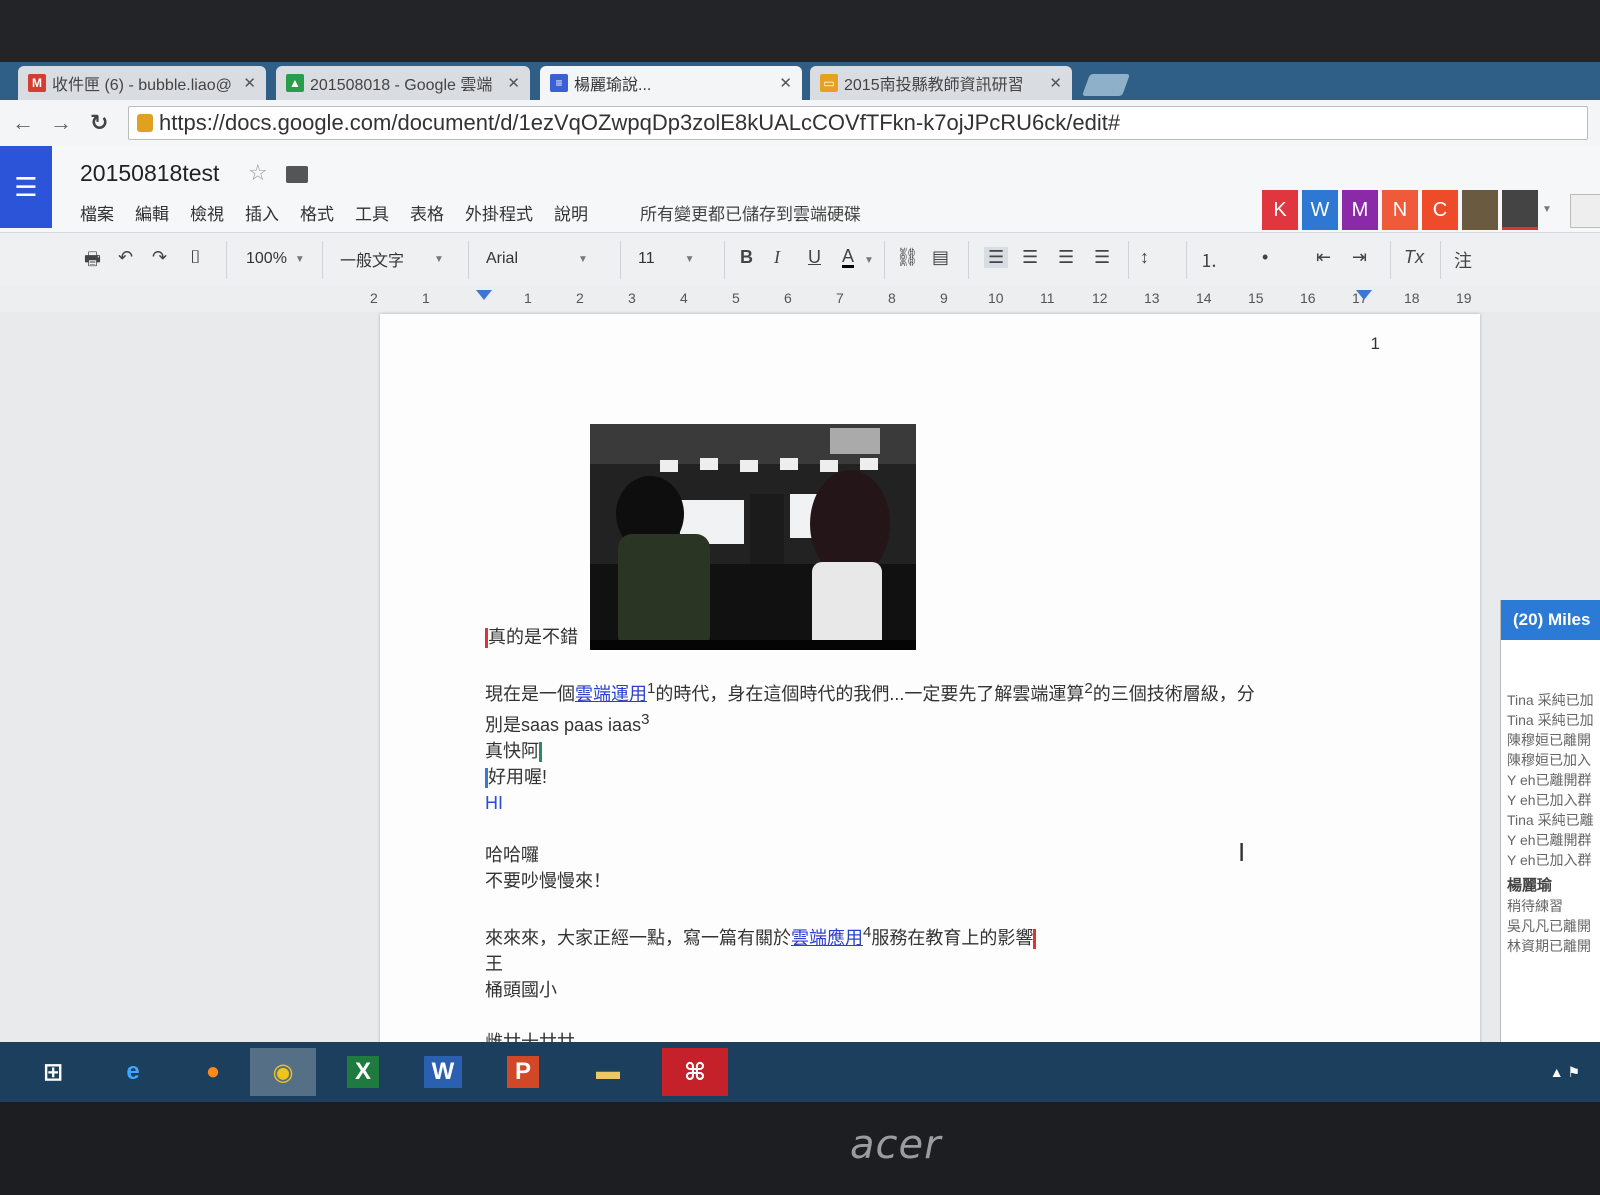 The height and width of the screenshot is (1195, 1600). Describe the element at coordinates (99, 123) in the screenshot. I see `reload-icon: ↻` at that location.